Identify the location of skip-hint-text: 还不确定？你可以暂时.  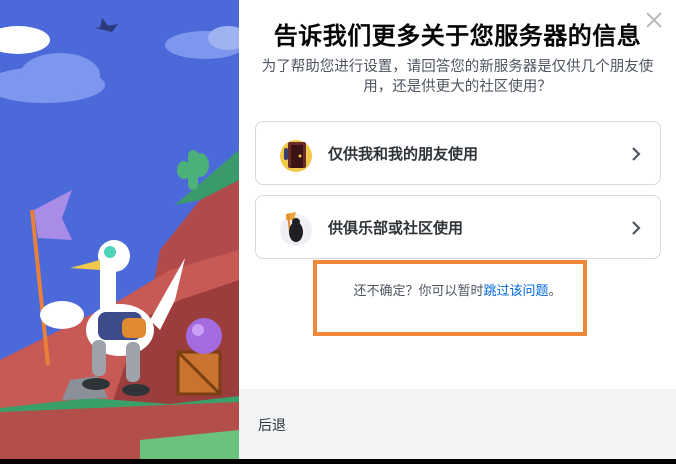
(418, 291).